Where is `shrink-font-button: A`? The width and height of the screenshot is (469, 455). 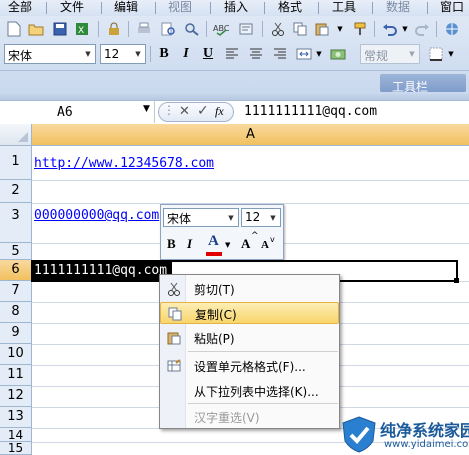 shrink-font-button: A is located at coordinates (265, 245).